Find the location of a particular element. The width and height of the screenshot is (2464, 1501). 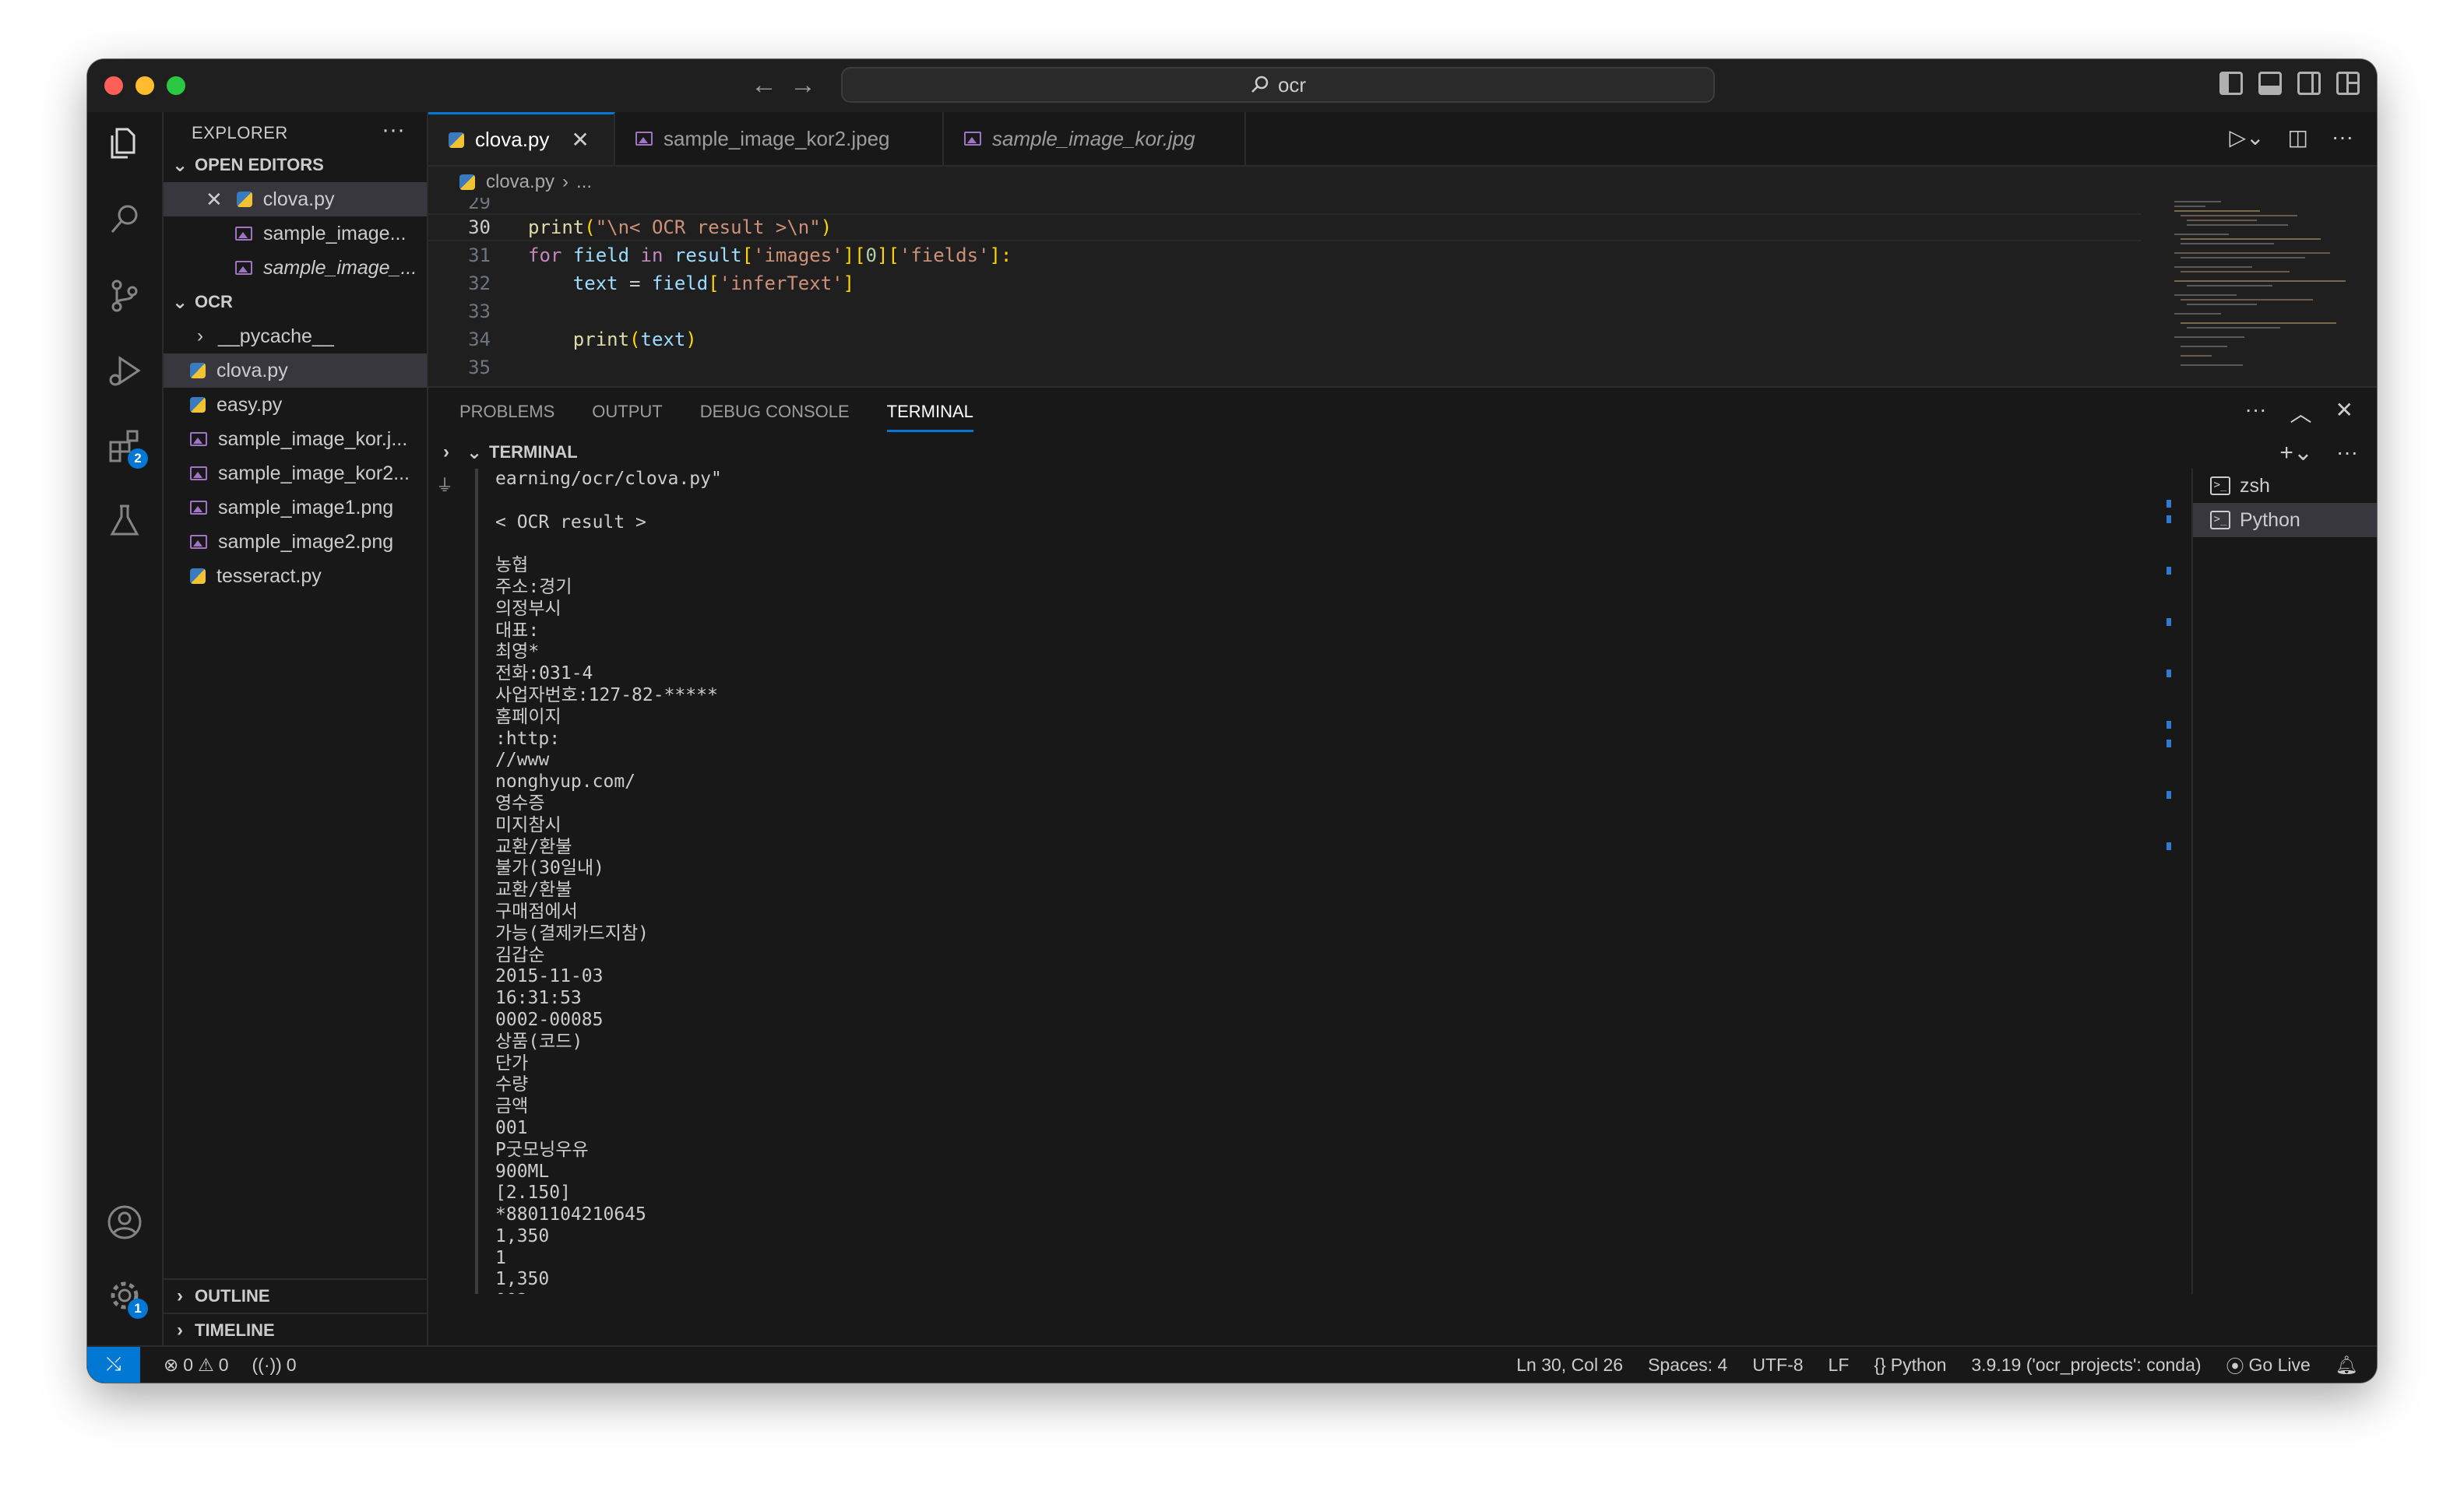

source-control-activity is located at coordinates (124, 296).